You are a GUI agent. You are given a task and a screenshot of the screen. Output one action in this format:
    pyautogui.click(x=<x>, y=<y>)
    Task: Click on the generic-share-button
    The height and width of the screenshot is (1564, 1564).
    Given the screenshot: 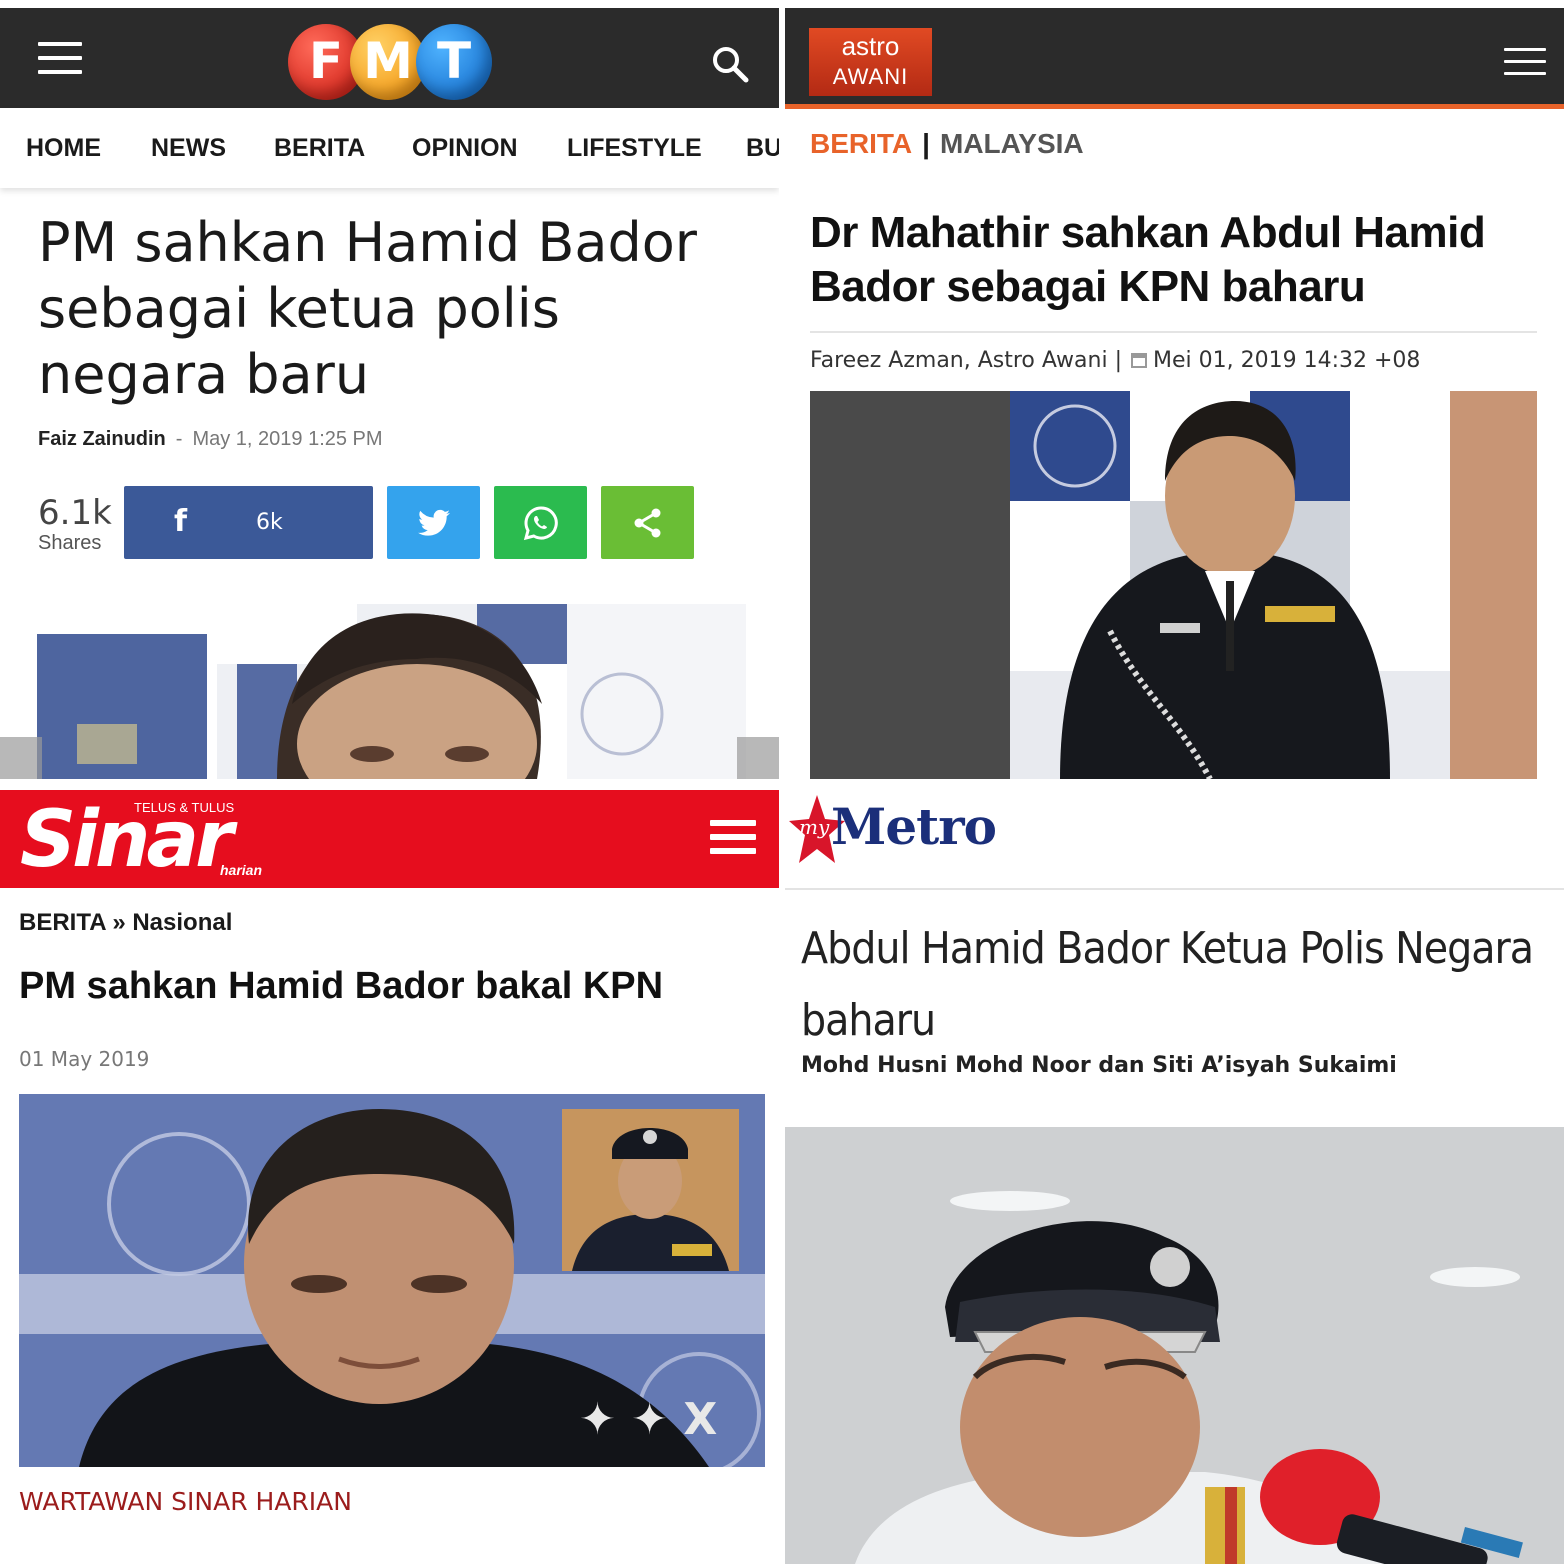 What is the action you would take?
    pyautogui.click(x=647, y=522)
    